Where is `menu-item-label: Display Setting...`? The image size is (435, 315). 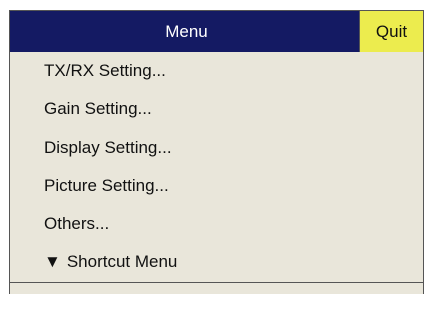 menu-item-label: Display Setting... is located at coordinates (108, 147).